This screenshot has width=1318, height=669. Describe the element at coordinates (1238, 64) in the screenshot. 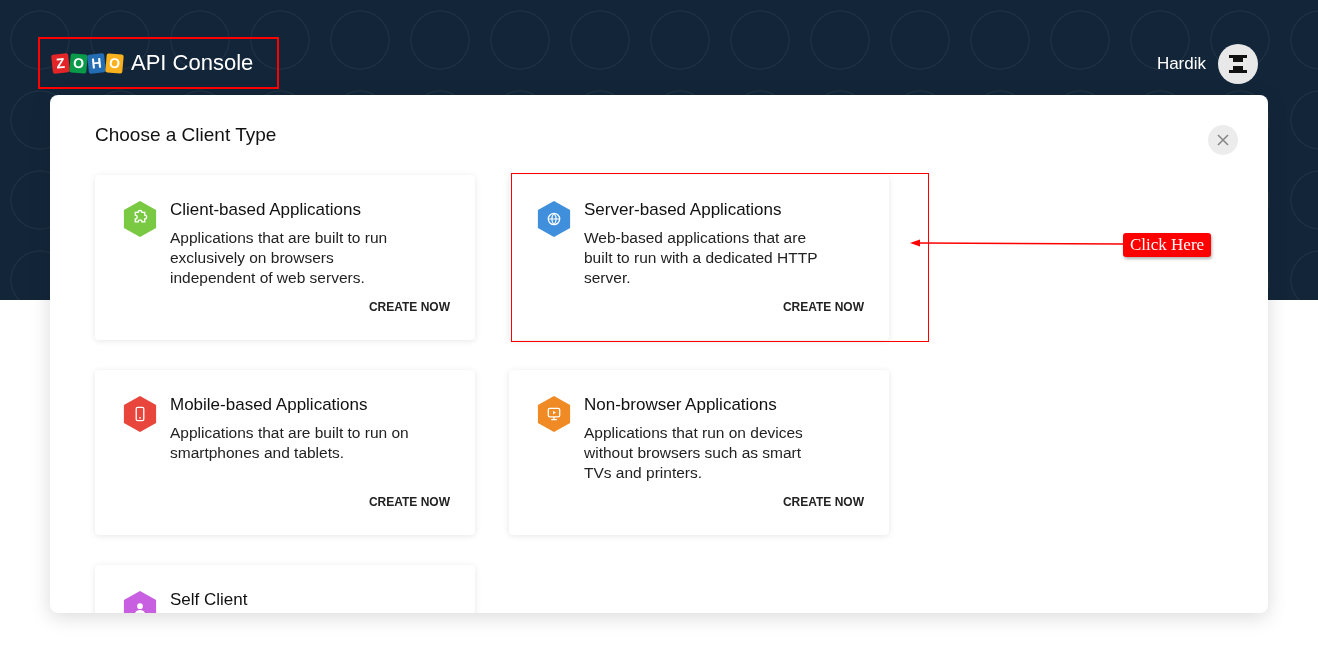

I see `avatar-icon` at that location.